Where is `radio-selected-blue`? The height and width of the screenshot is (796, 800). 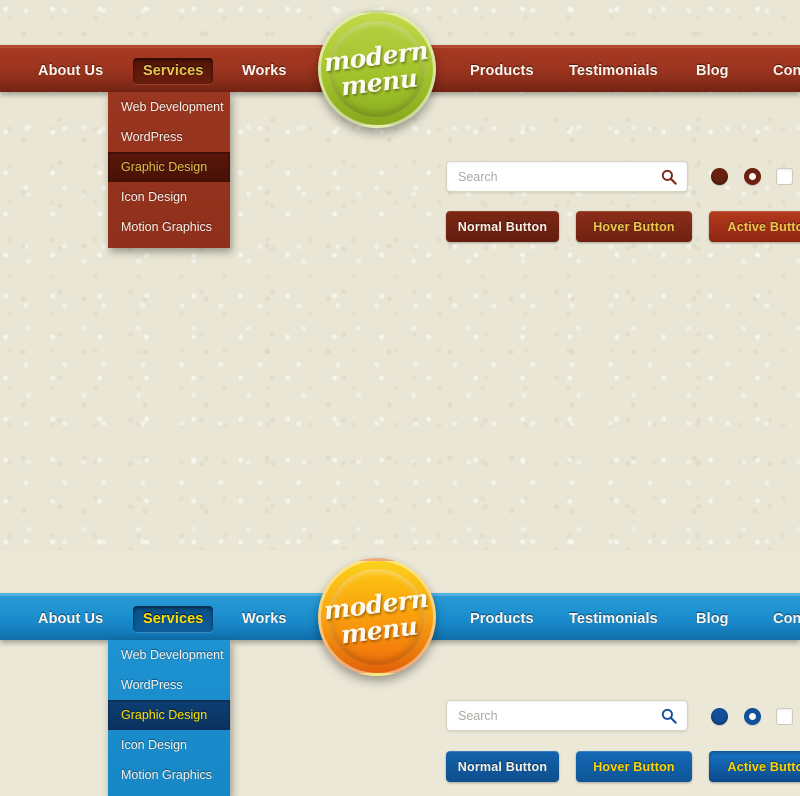
radio-selected-blue is located at coordinates (719, 716).